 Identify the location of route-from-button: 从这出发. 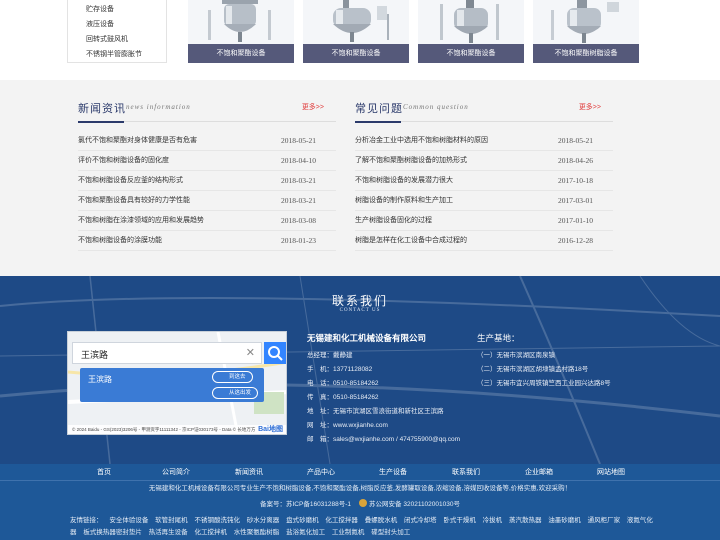
(235, 393).